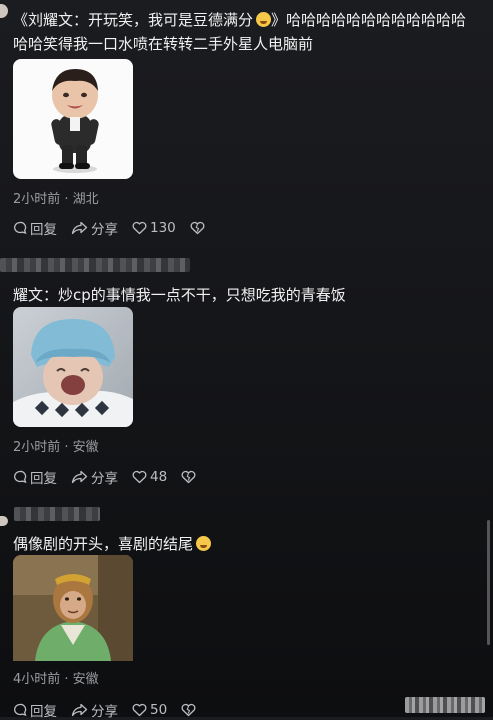 The image size is (493, 720). What do you see at coordinates (159, 710) in the screenshot?
I see `like-count: 50` at bounding box center [159, 710].